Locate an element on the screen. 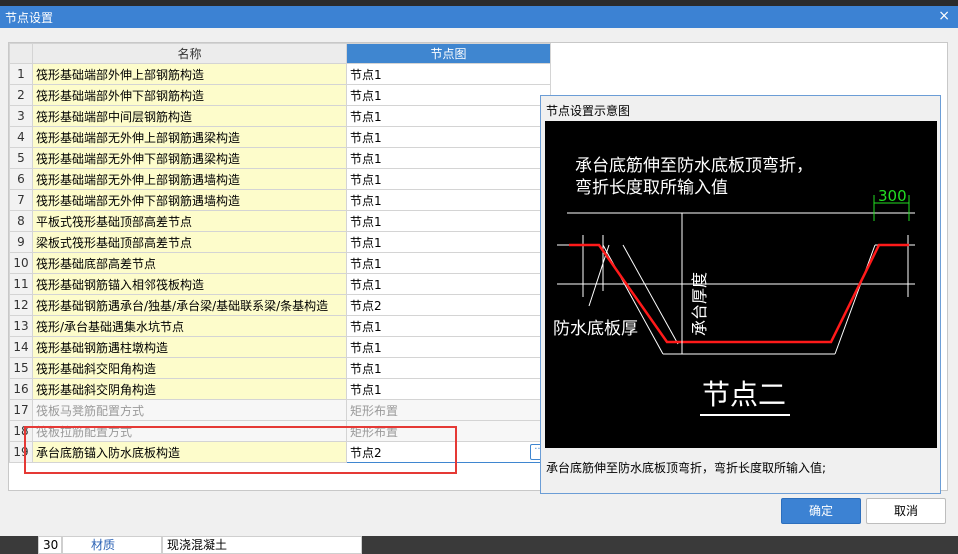  table-row: 14 筏形基础钢筋遇柱墩构造 节点1 is located at coordinates (280, 347).